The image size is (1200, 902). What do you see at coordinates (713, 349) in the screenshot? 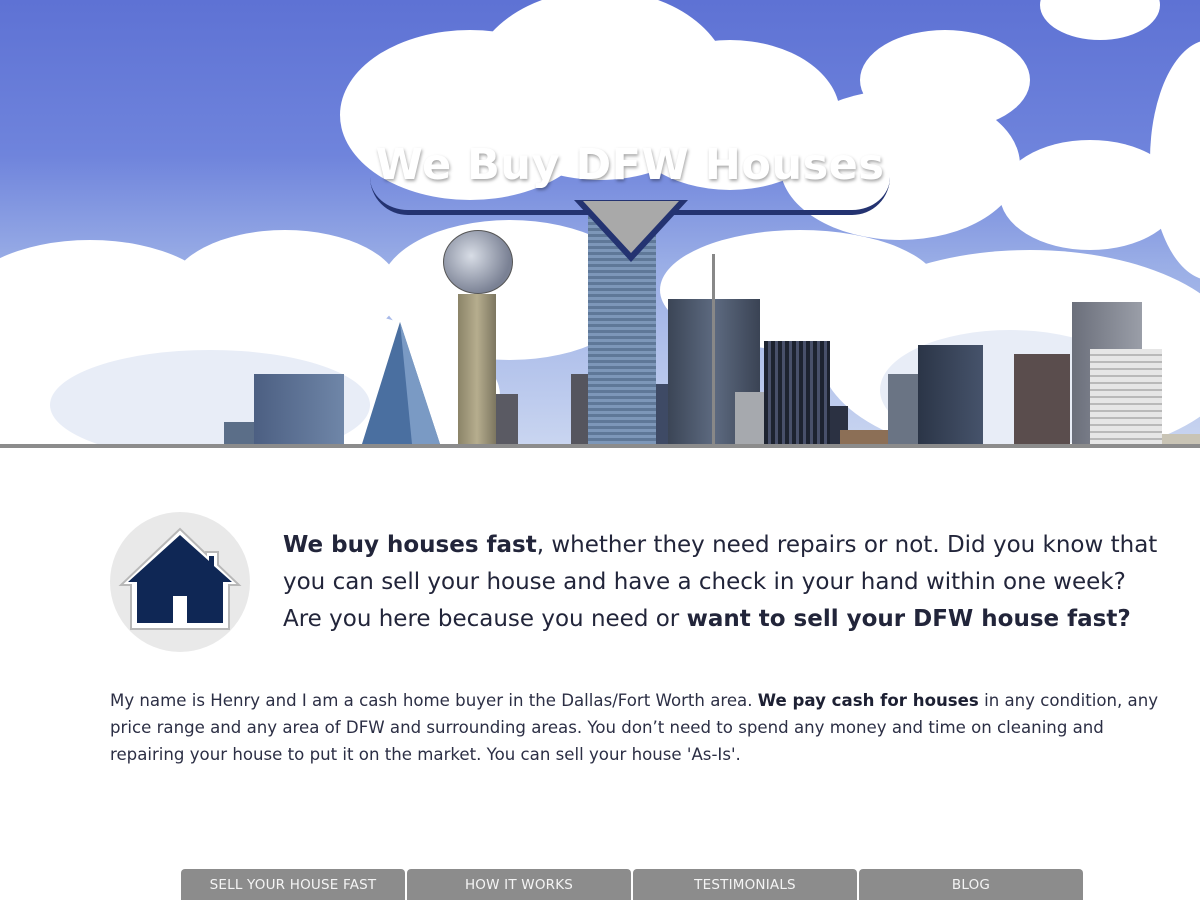
I see `antenna` at bounding box center [713, 349].